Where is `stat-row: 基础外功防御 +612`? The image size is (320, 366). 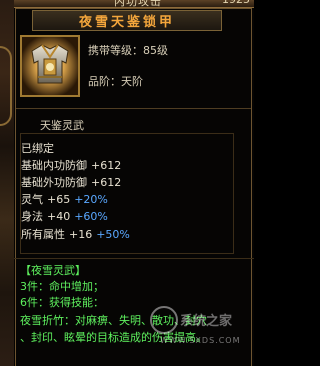 stat-row: 基础外功防御 +612 is located at coordinates (71, 182).